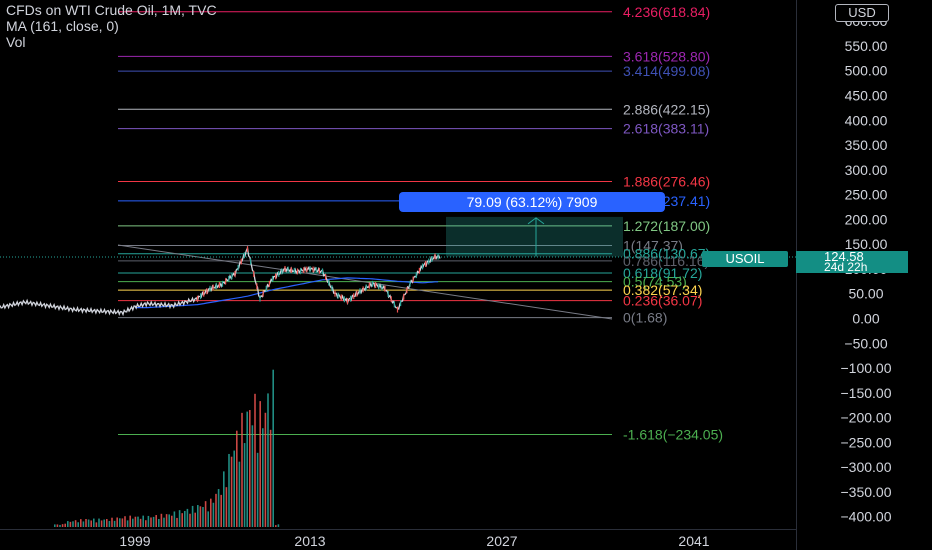 The image size is (932, 550). I want to click on y-tick-label: 300.00, so click(866, 170).